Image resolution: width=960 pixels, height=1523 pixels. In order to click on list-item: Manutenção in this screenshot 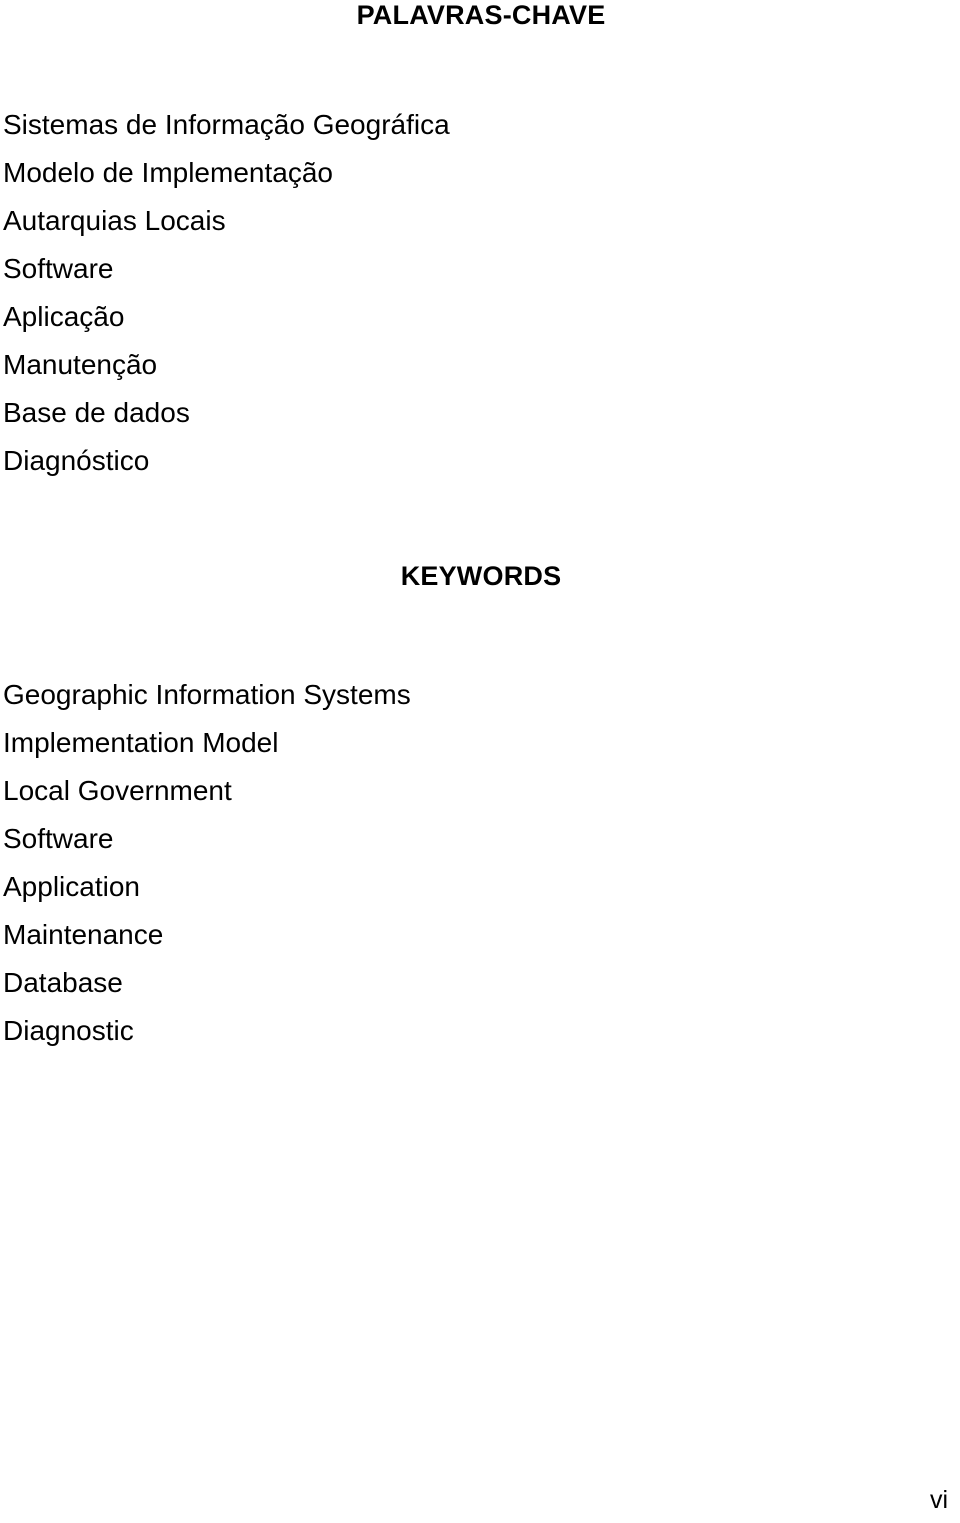, I will do `click(80, 364)`.